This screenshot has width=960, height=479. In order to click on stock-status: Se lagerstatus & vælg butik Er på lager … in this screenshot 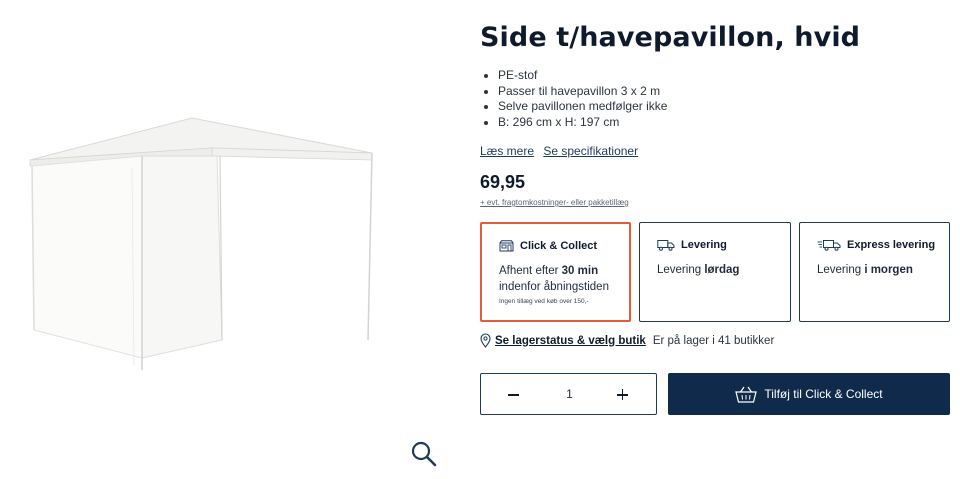, I will do `click(627, 340)`.